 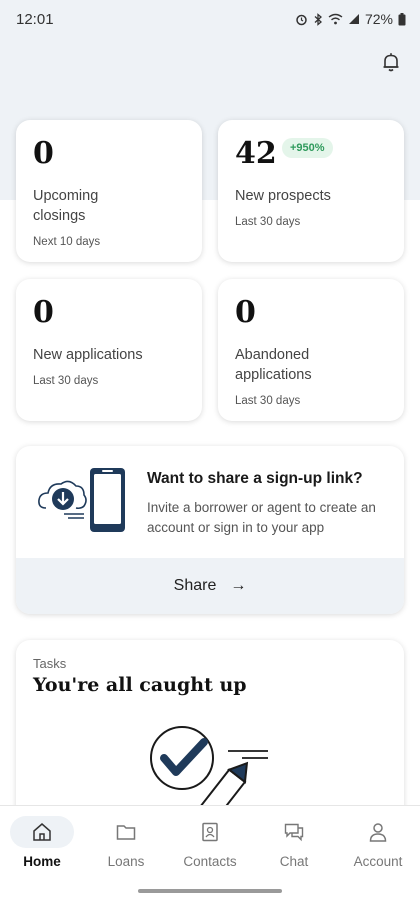 What do you see at coordinates (67, 242) in the screenshot?
I see `stat-period: Next 10 days` at bounding box center [67, 242].